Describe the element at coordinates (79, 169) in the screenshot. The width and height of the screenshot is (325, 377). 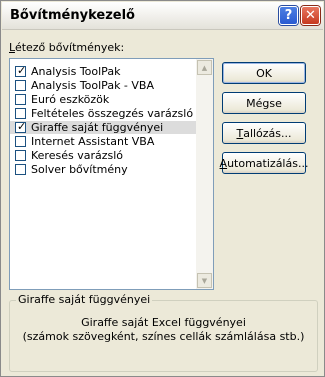
I see `list-item-label: Solver bővítmény` at that location.